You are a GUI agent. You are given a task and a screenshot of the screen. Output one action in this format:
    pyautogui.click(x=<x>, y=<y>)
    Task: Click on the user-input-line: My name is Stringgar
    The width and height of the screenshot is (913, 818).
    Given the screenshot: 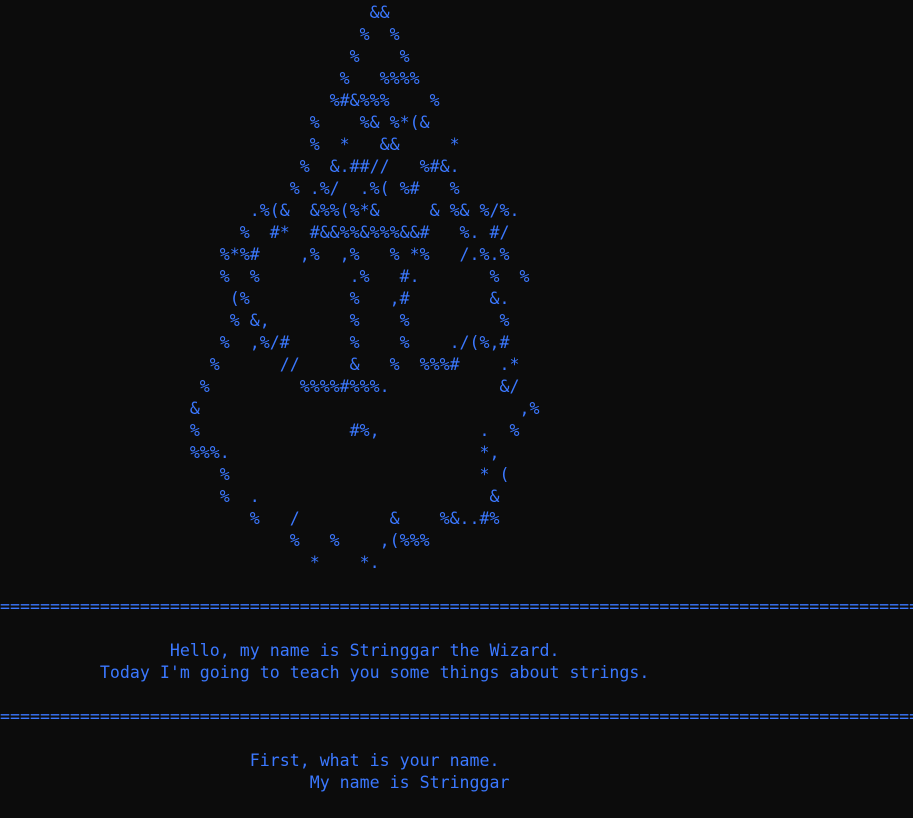 What is the action you would take?
    pyautogui.click(x=255, y=783)
    